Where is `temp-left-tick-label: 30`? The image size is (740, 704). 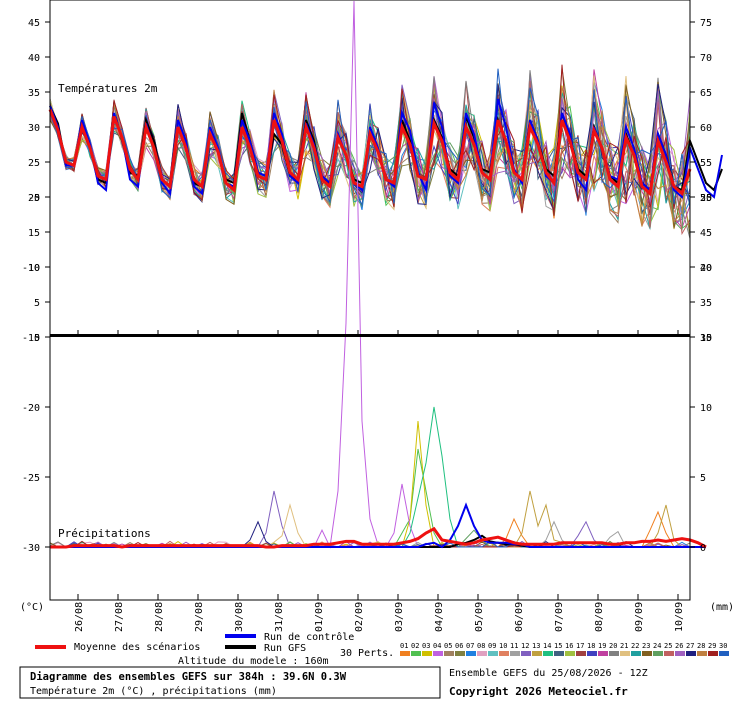 temp-left-tick-label: 30 is located at coordinates (34, 128).